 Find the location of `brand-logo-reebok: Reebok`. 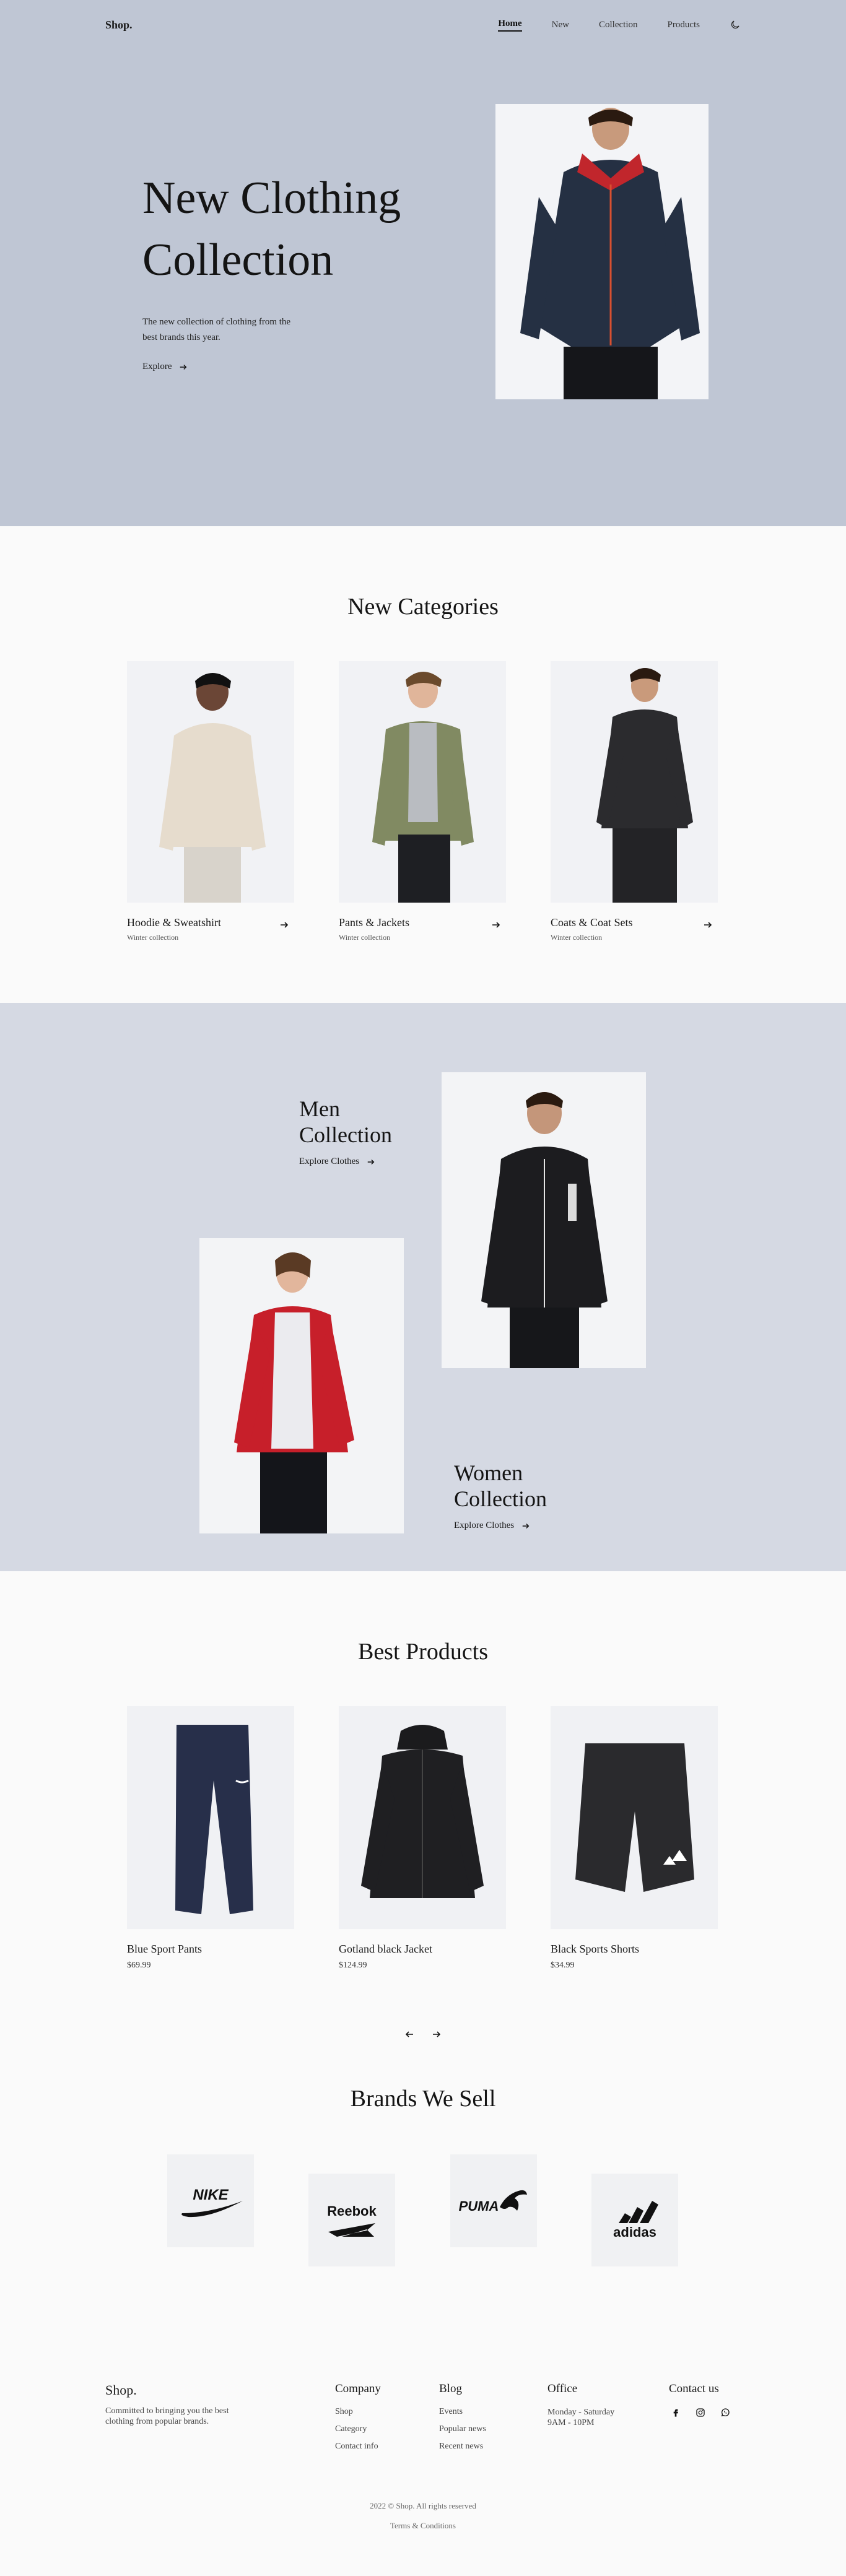

brand-logo-reebok: Reebok is located at coordinates (351, 2220).